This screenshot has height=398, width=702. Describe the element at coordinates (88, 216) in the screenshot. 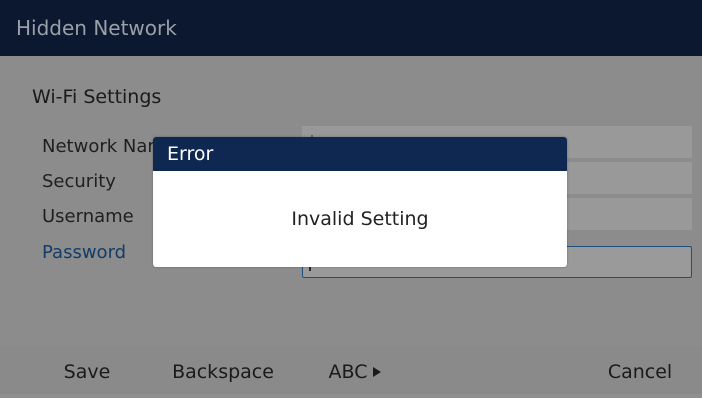

I see `username-label: Username` at that location.